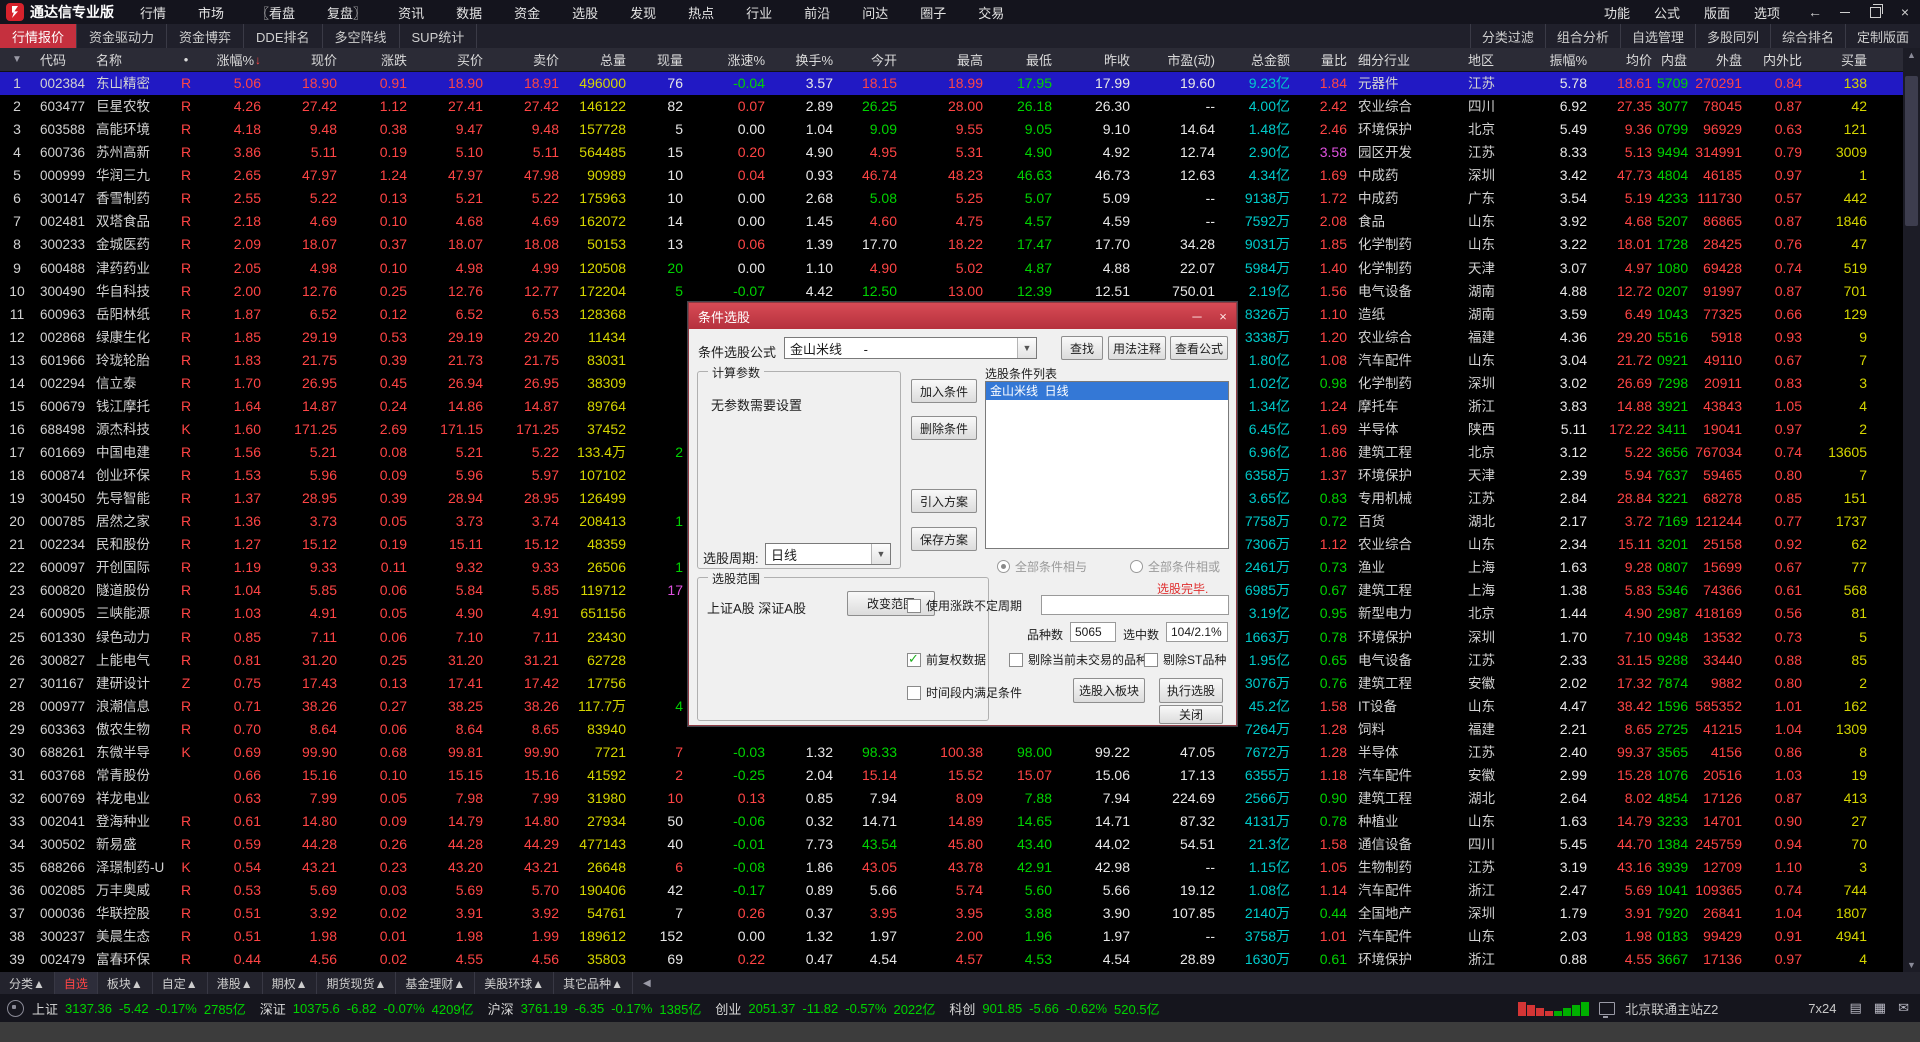  I want to click on column-header-vol: 总量, so click(597, 59).